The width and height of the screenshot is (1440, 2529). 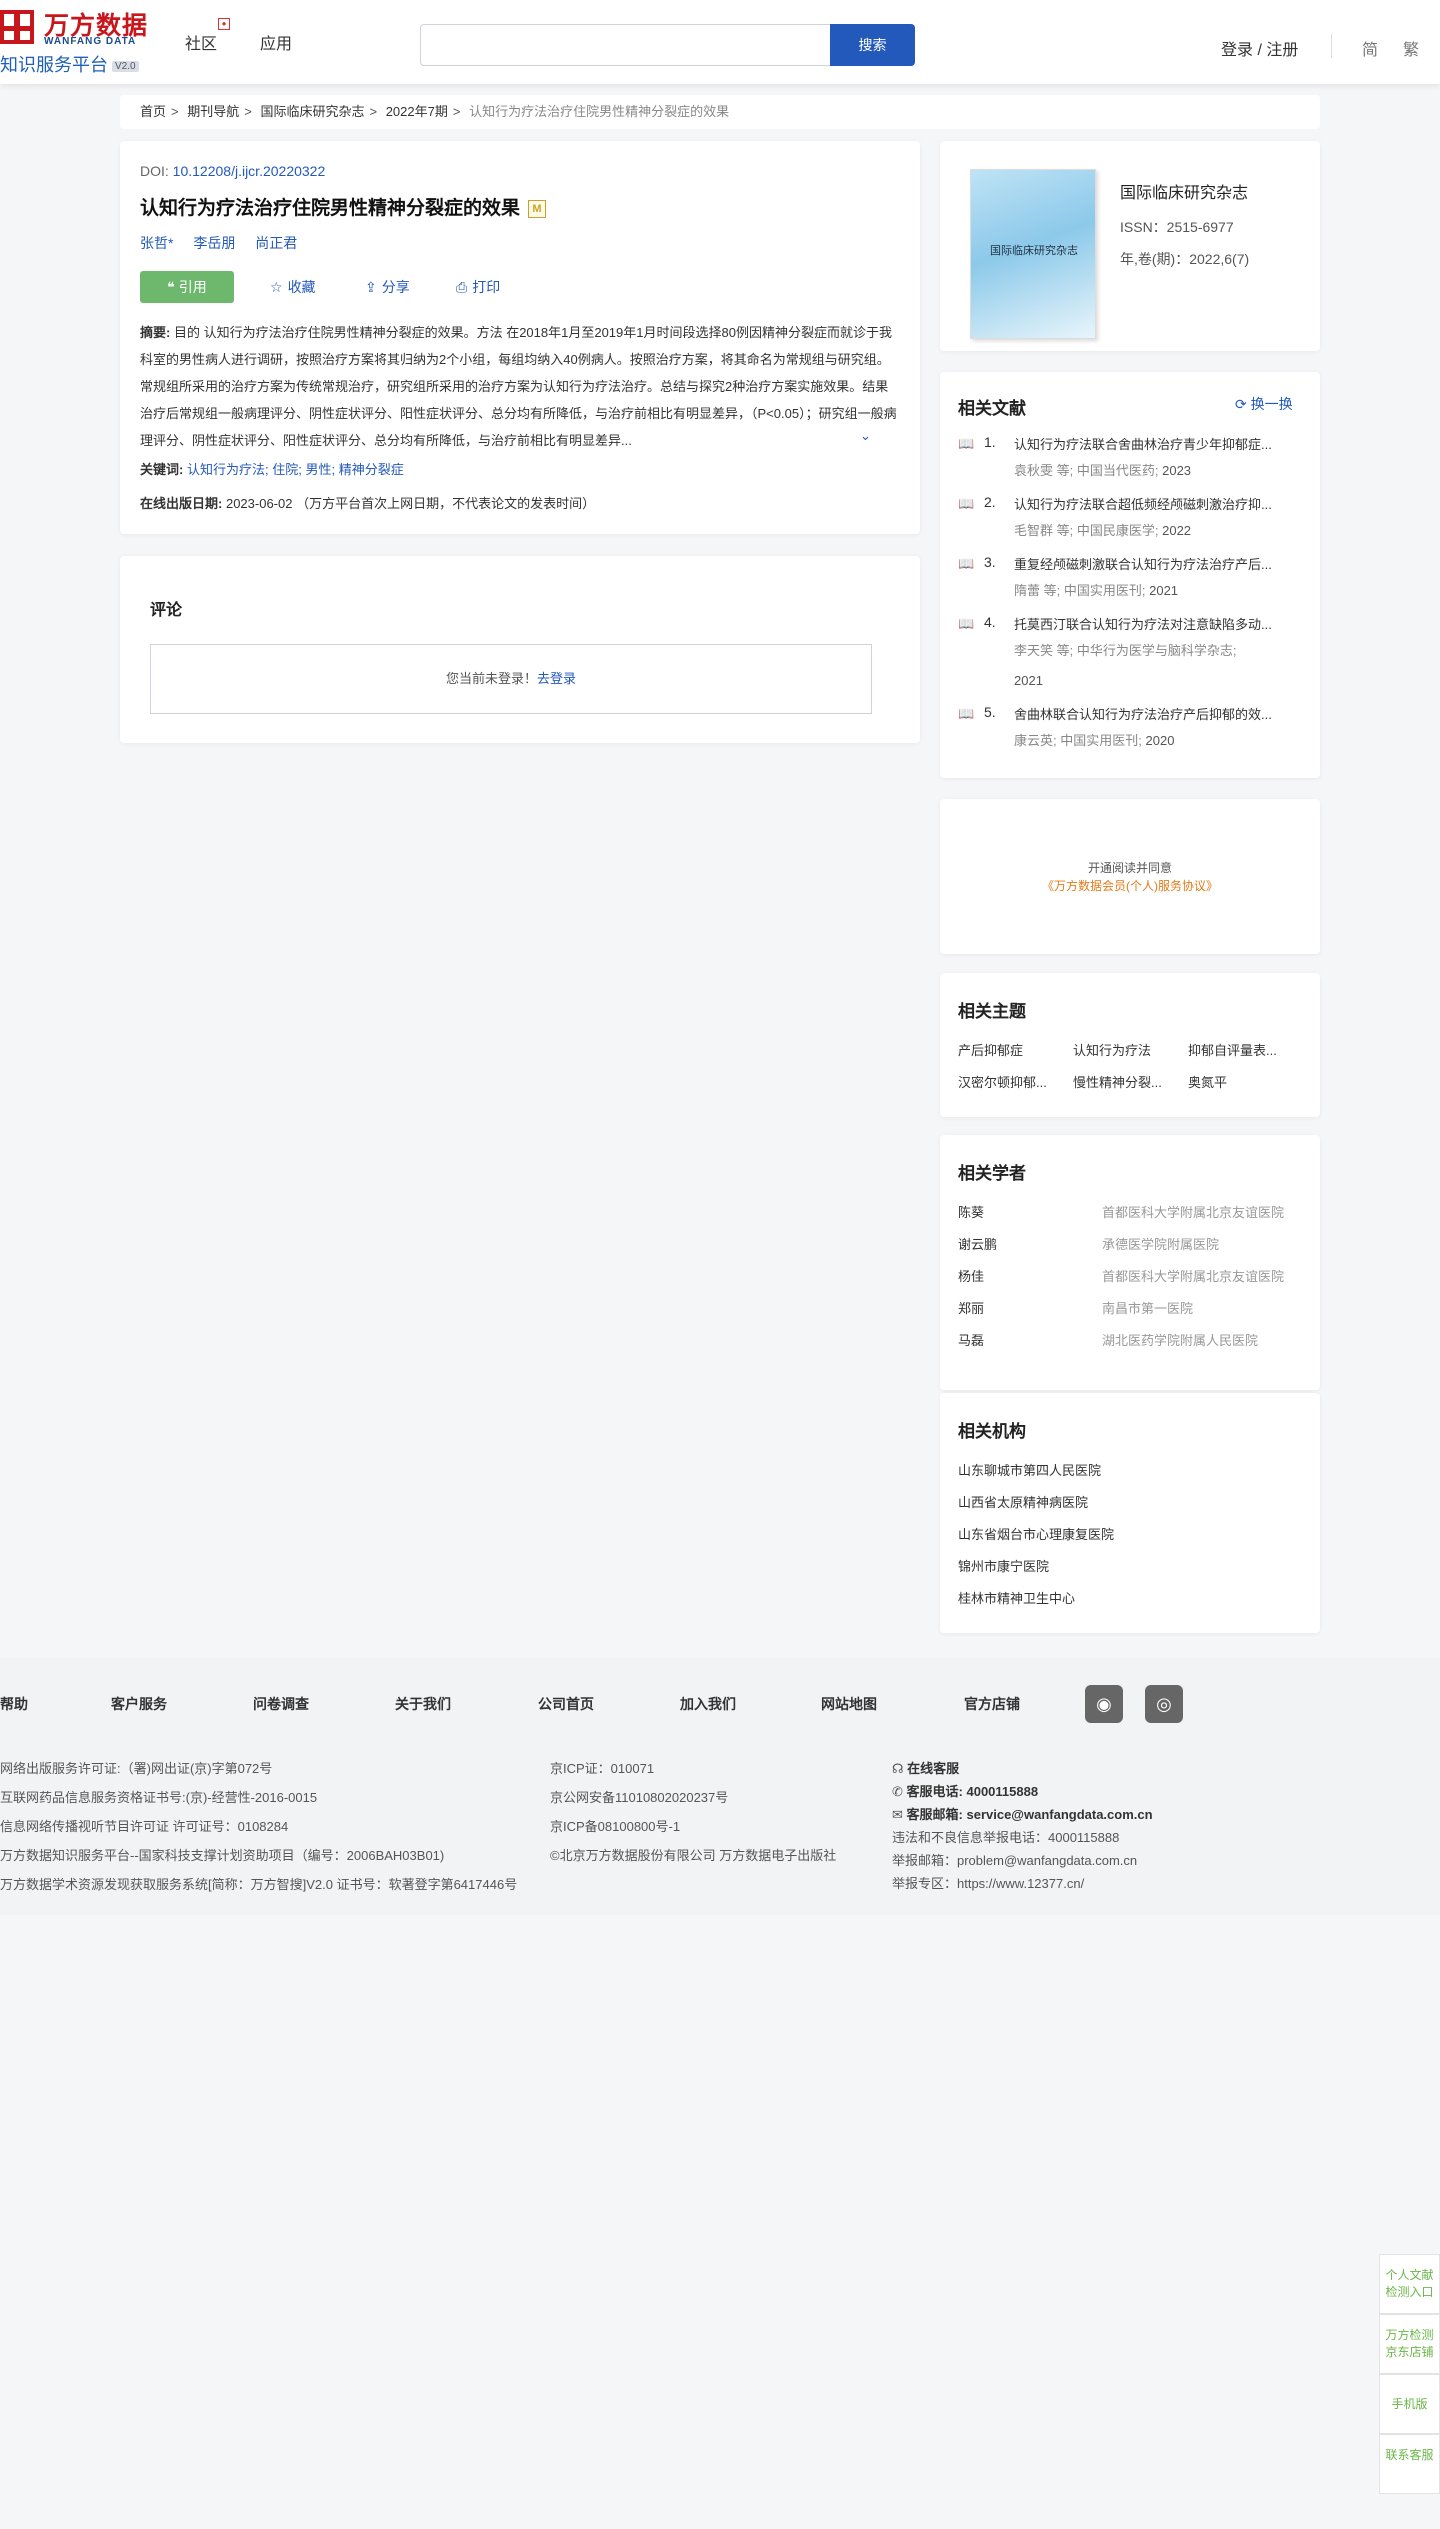 What do you see at coordinates (1177, 227) in the screenshot?
I see `journal-issn: ISSN：2515-6977` at bounding box center [1177, 227].